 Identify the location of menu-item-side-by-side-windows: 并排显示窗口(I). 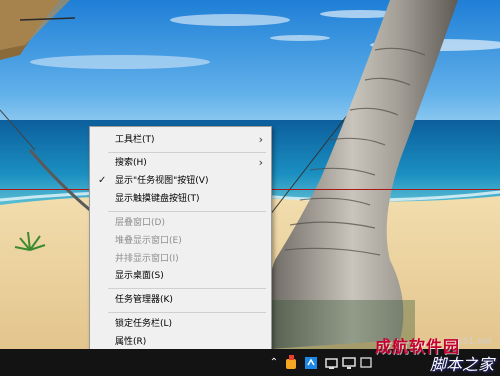
(180, 259).